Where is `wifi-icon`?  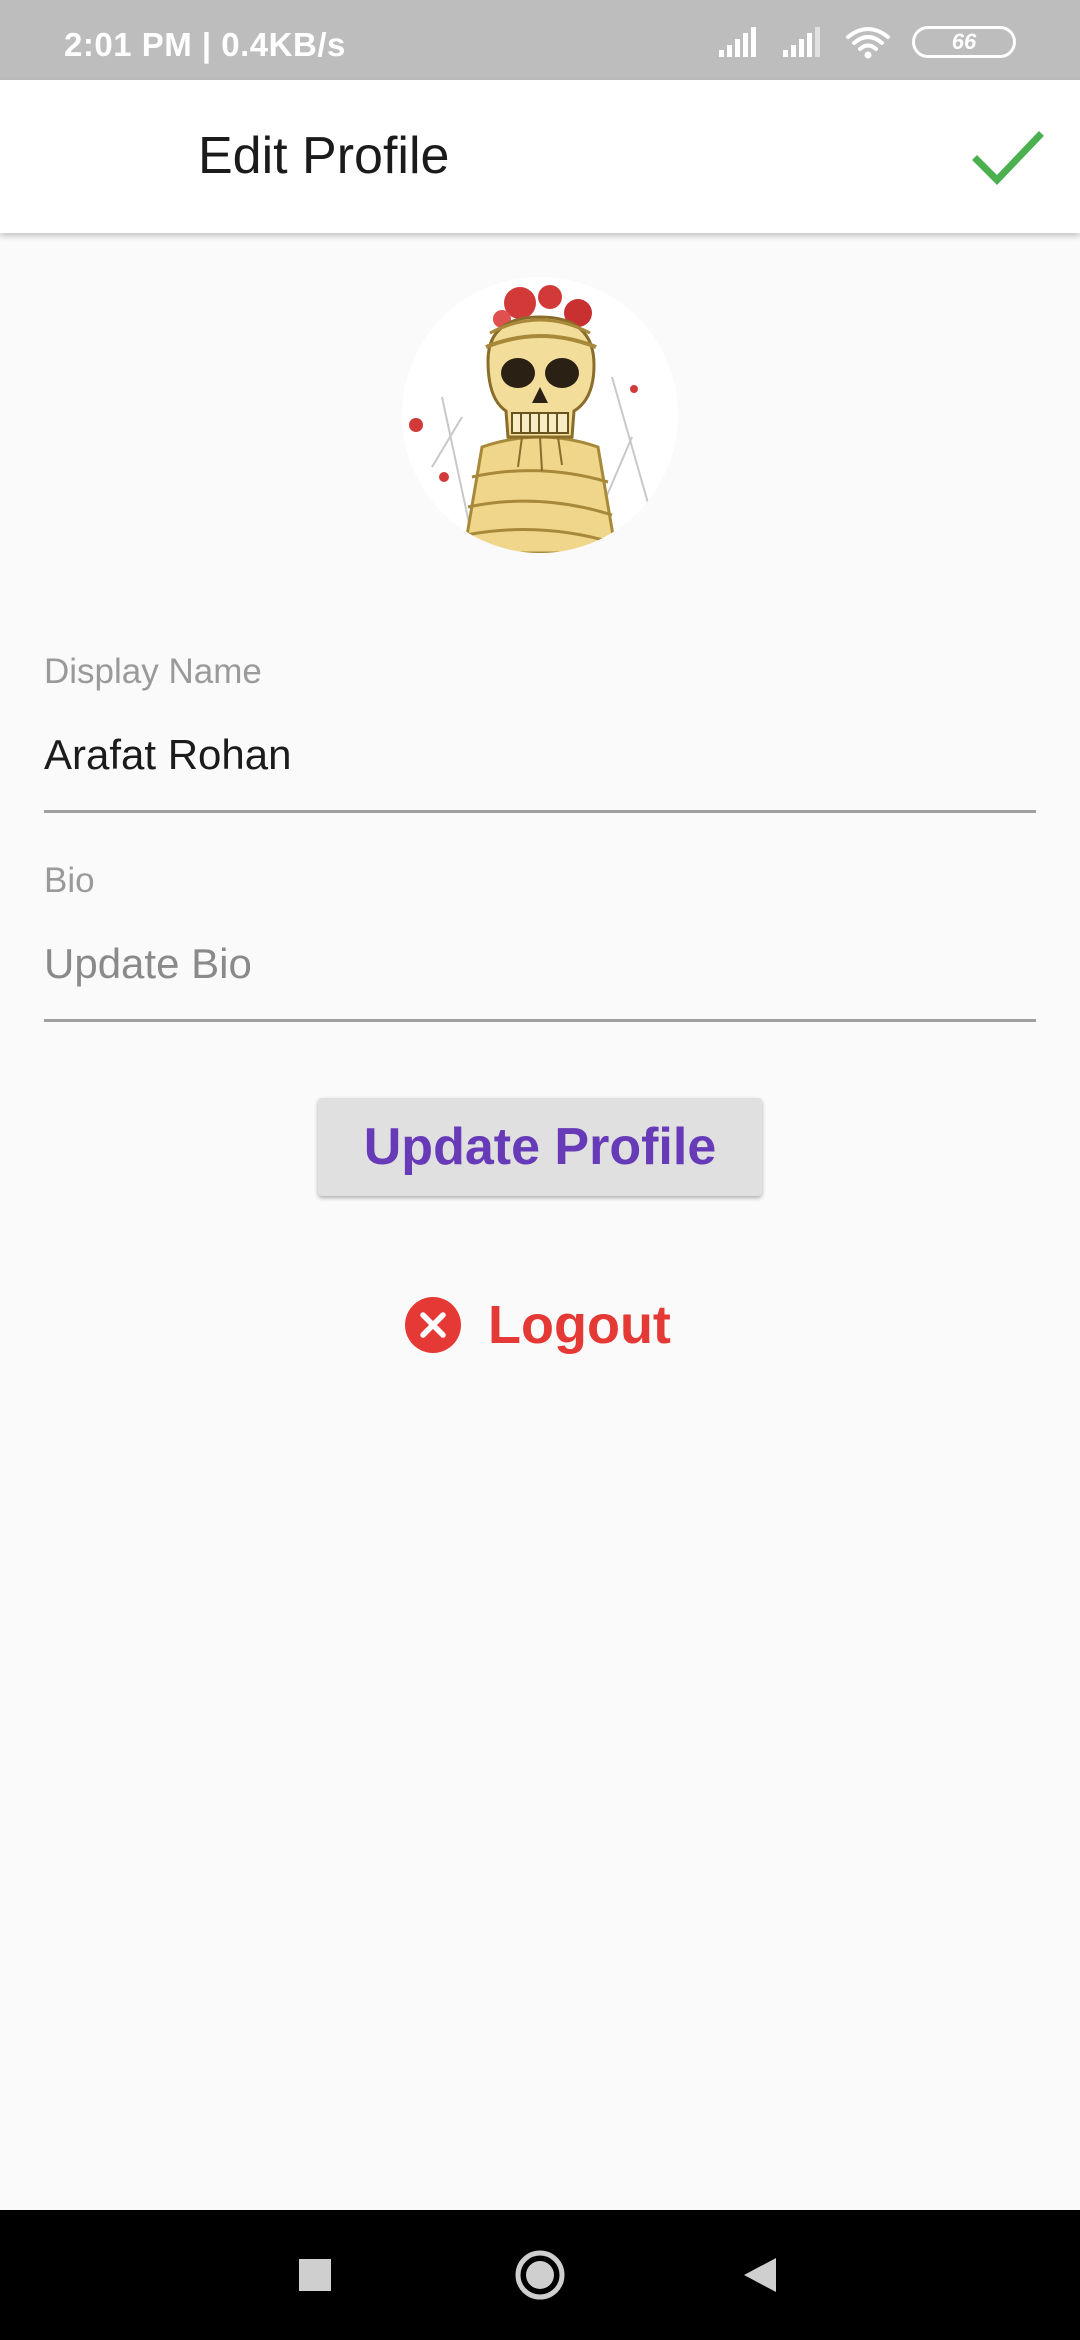 wifi-icon is located at coordinates (868, 43).